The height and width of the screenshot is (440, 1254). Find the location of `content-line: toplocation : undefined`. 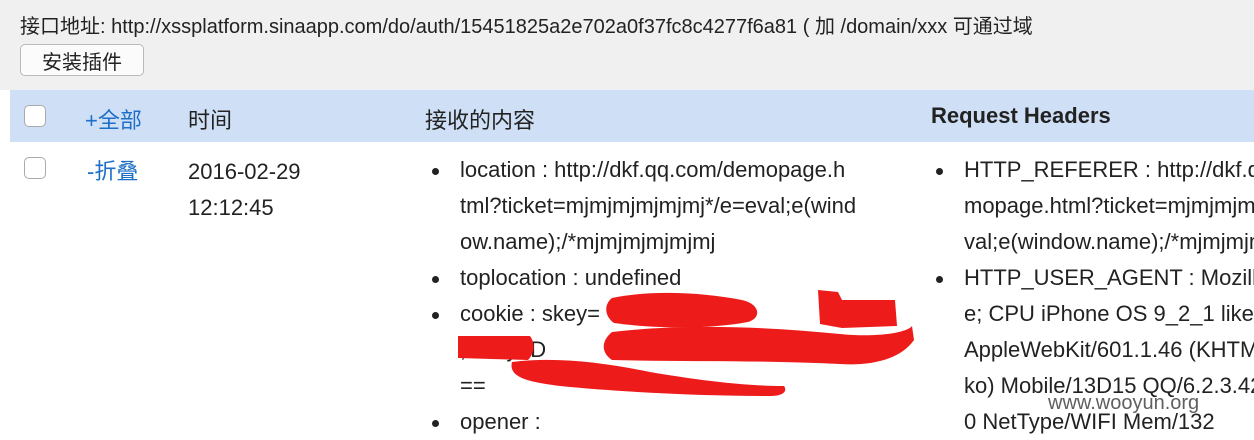

content-line: toplocation : undefined is located at coordinates (571, 277).